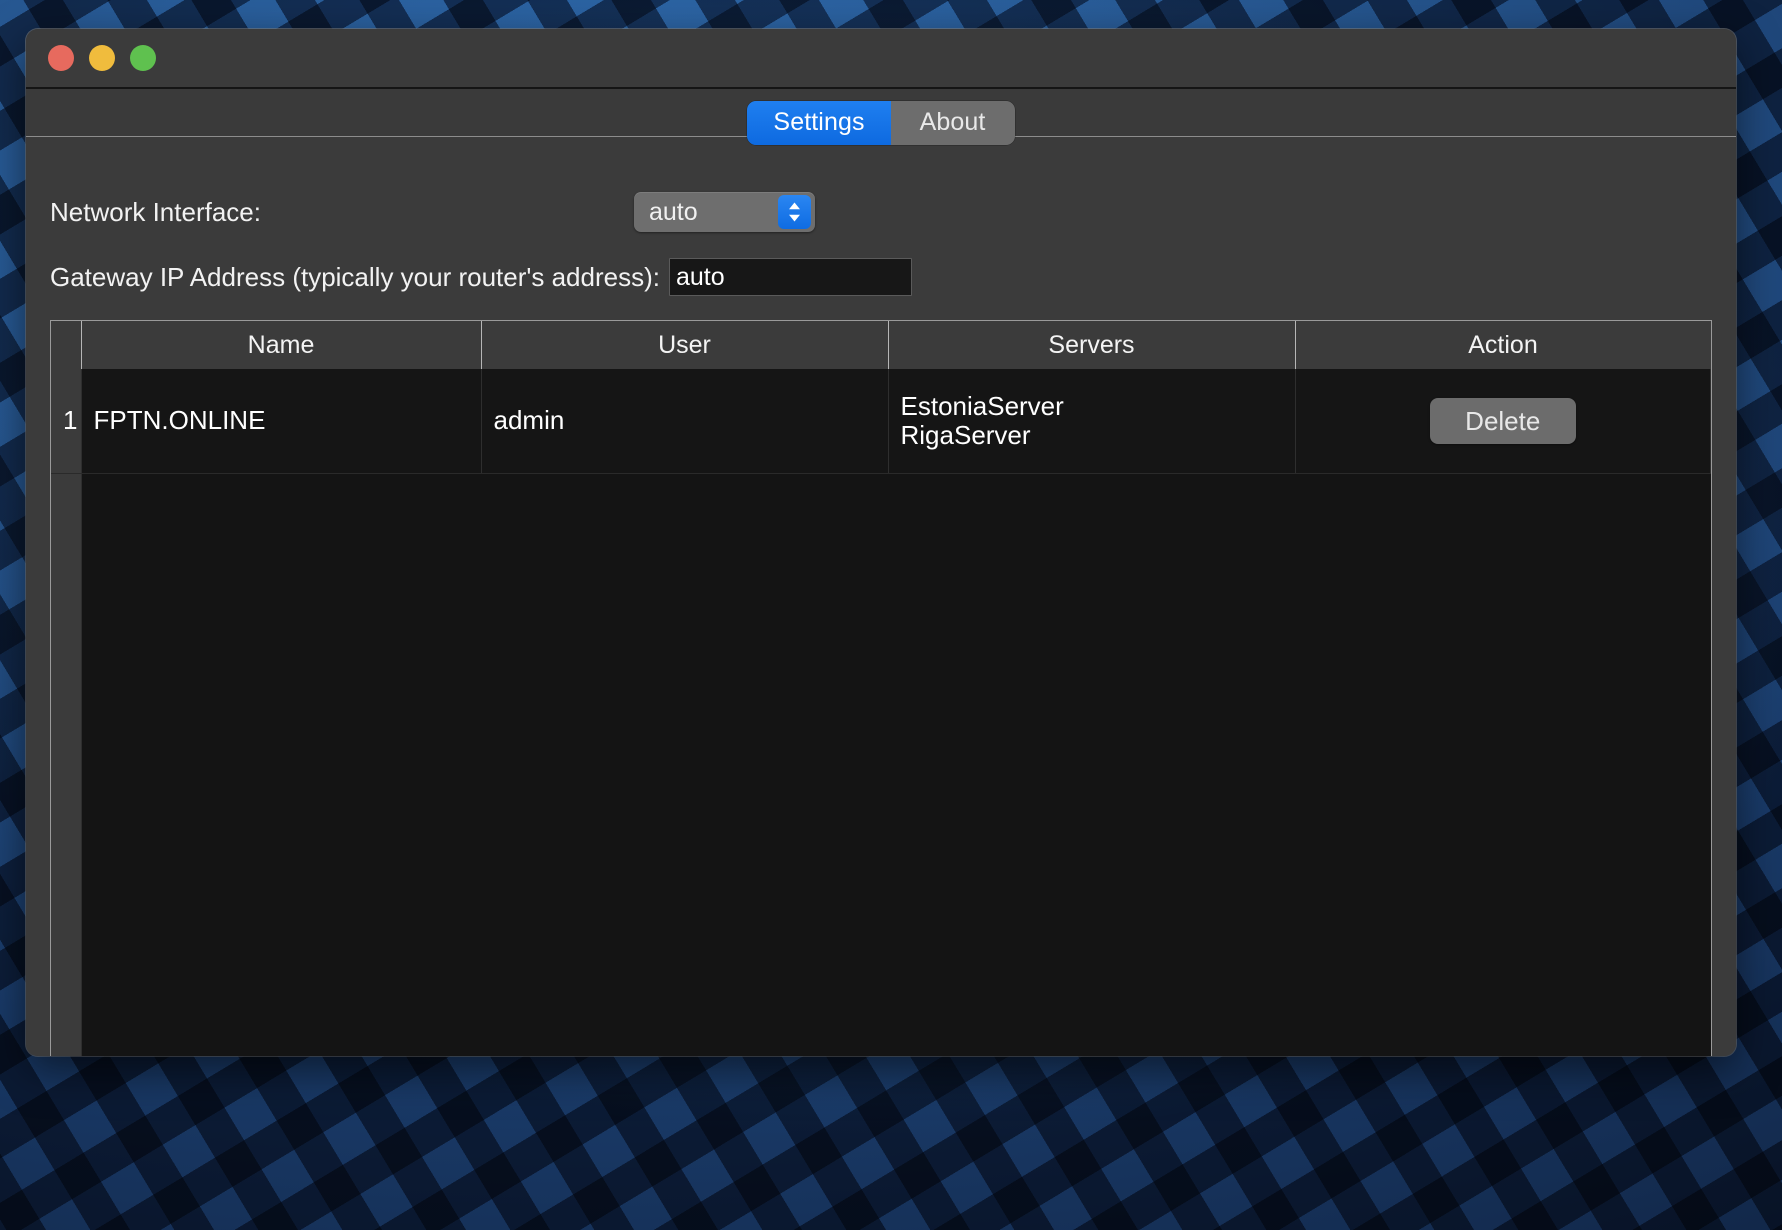 The width and height of the screenshot is (1782, 1230). What do you see at coordinates (143, 58) in the screenshot?
I see `maximize-window-icon` at bounding box center [143, 58].